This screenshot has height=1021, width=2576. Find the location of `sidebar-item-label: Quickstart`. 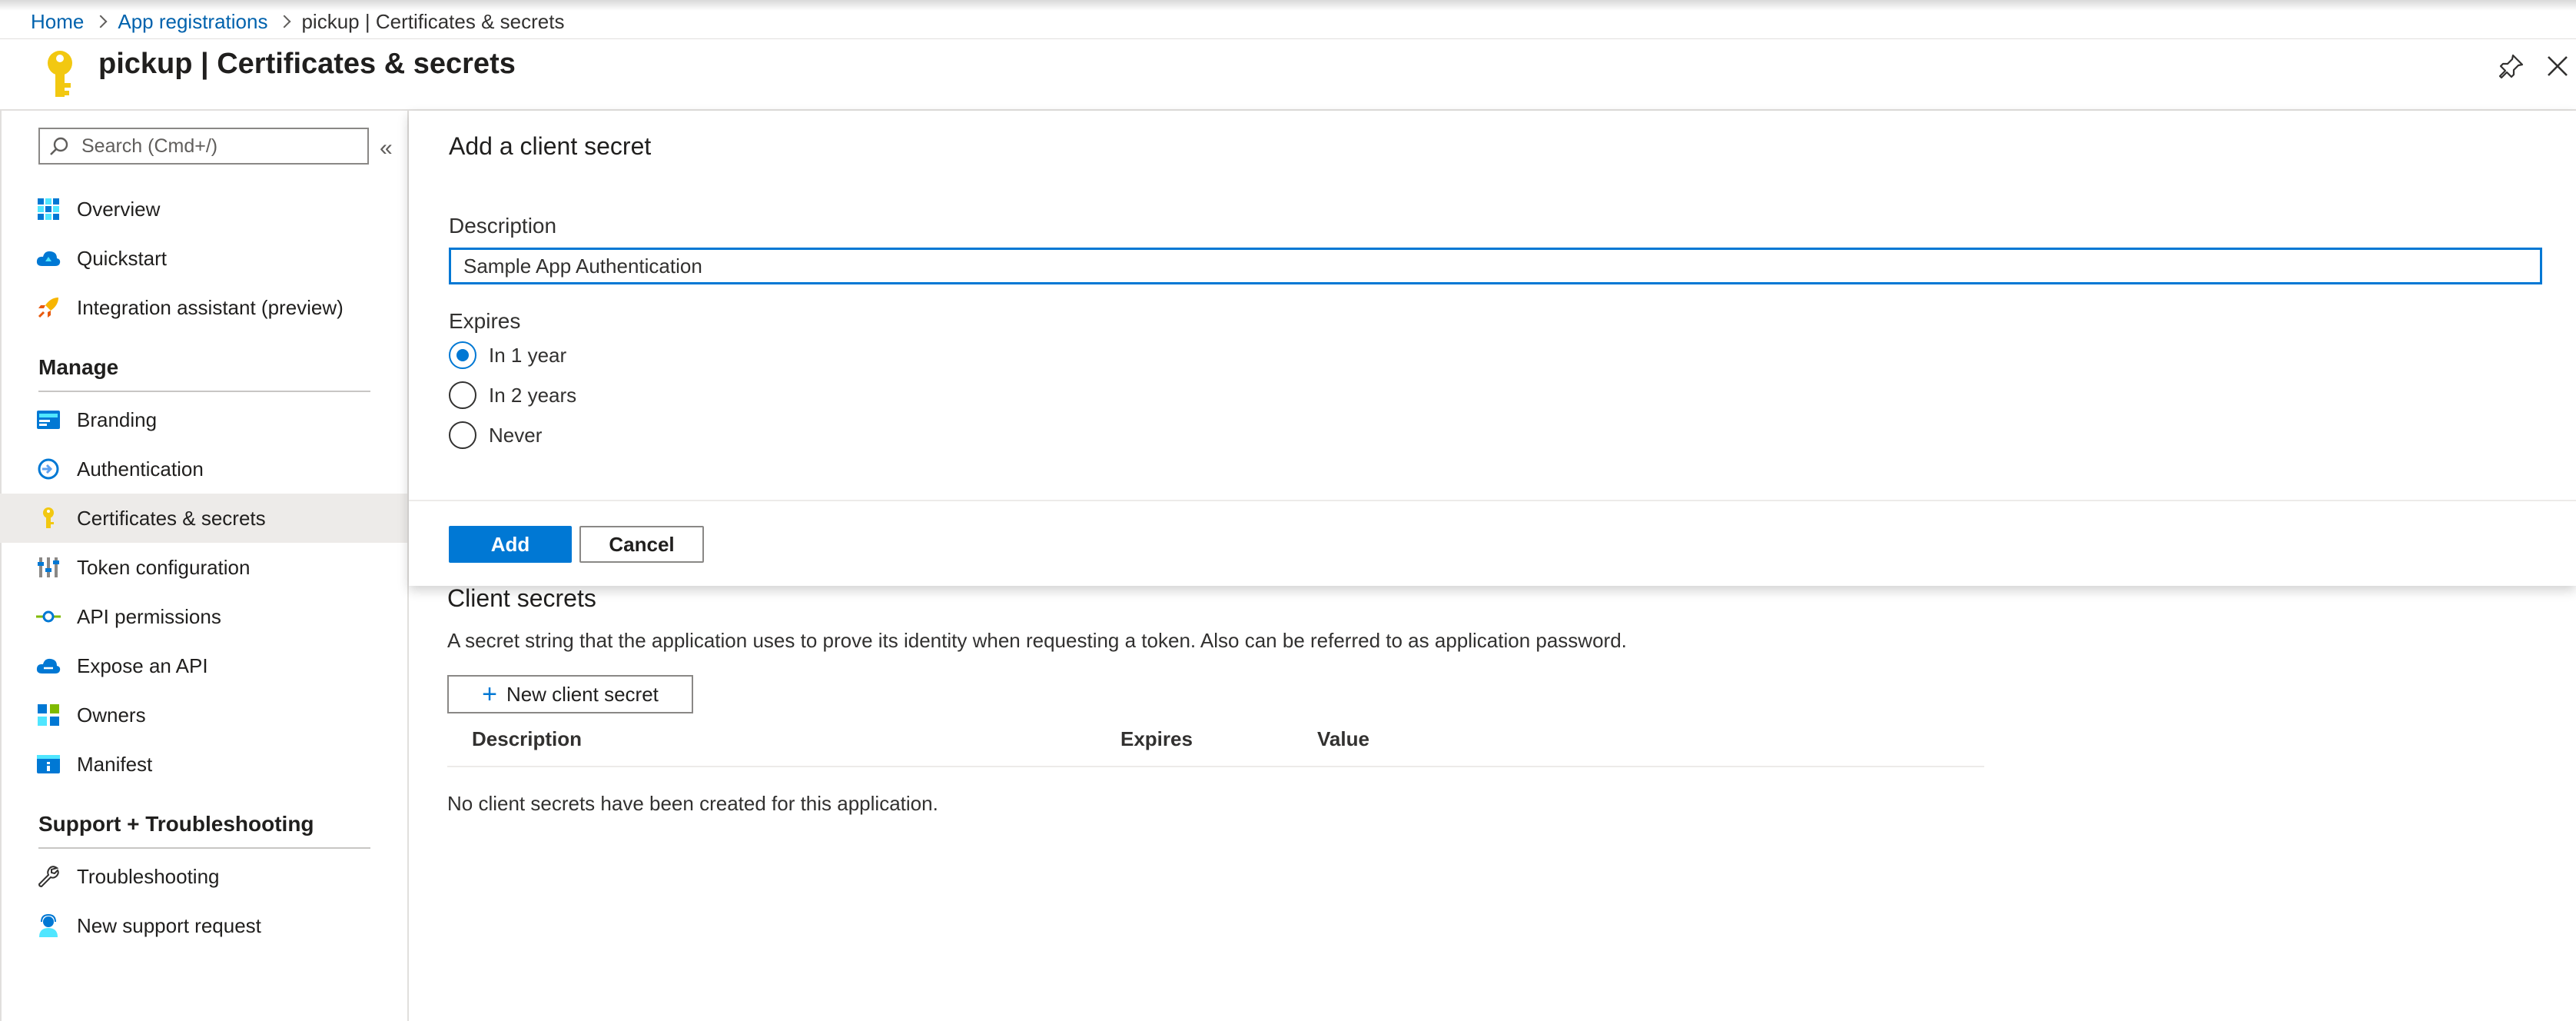

sidebar-item-label: Quickstart is located at coordinates (123, 258).